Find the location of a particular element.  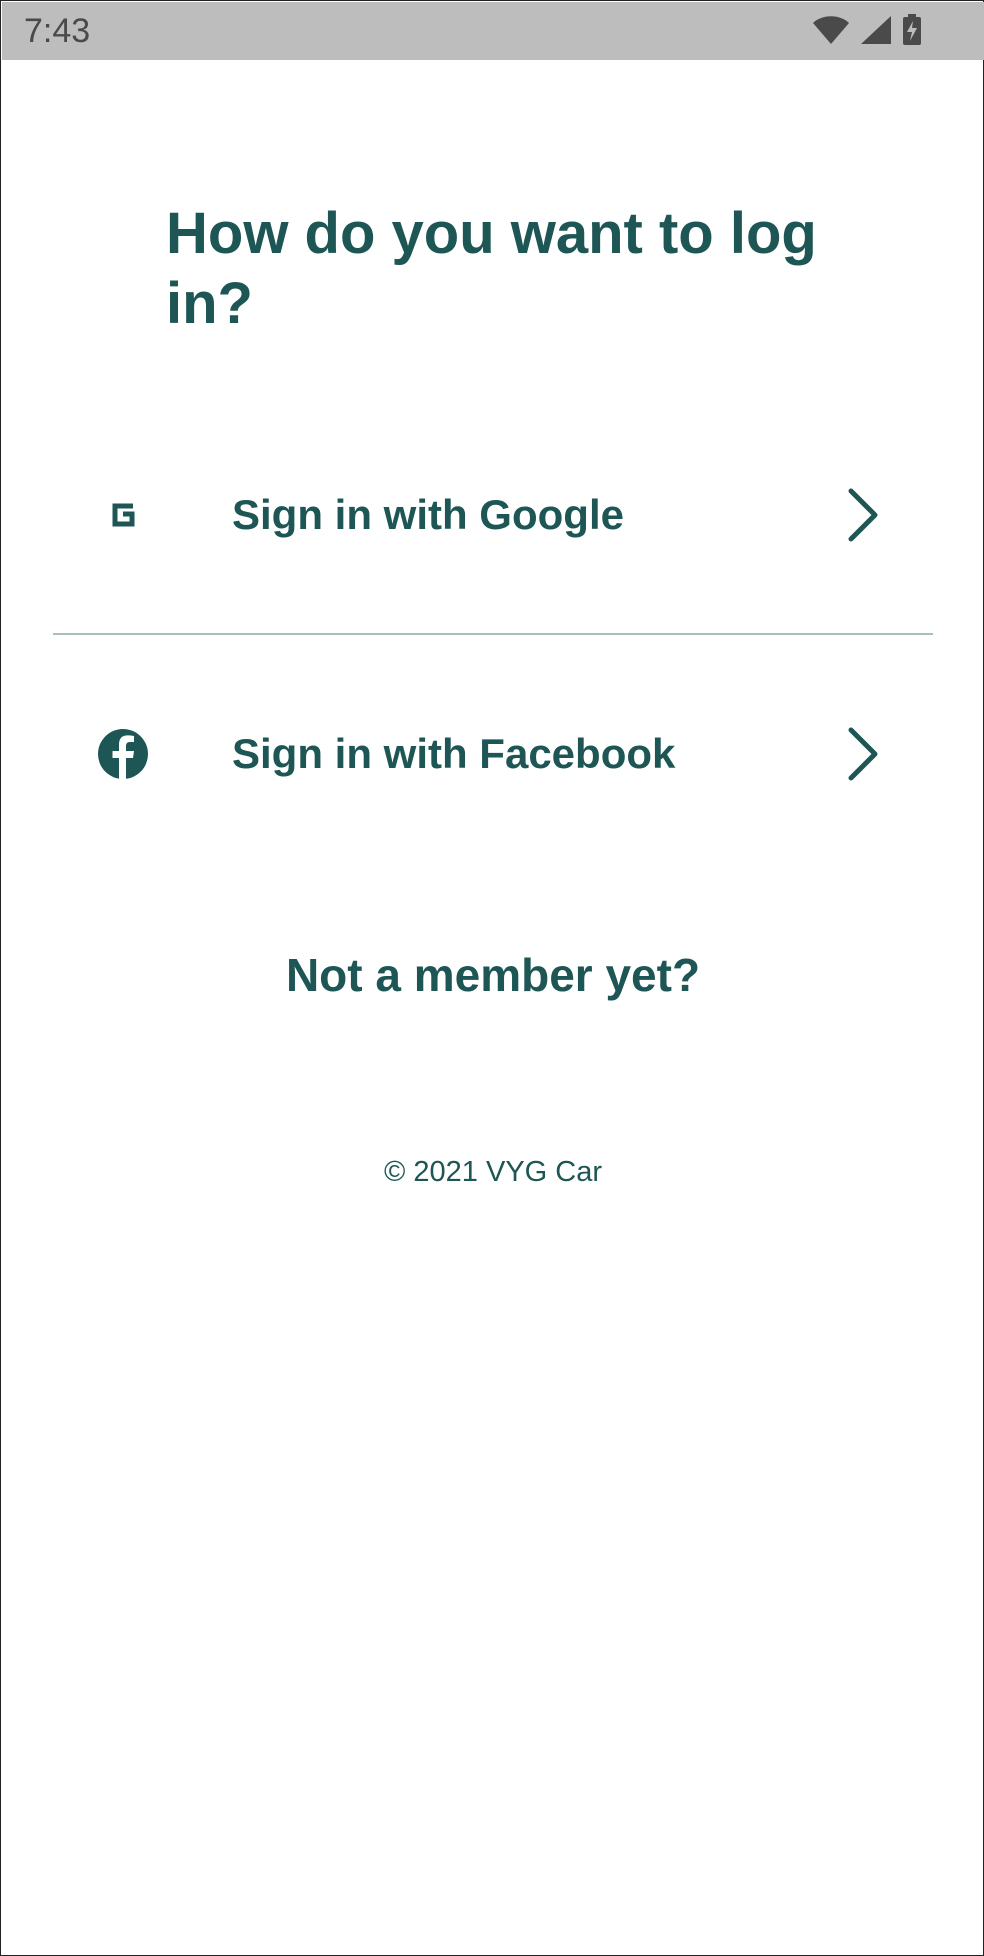

wifi-icon is located at coordinates (831, 32).